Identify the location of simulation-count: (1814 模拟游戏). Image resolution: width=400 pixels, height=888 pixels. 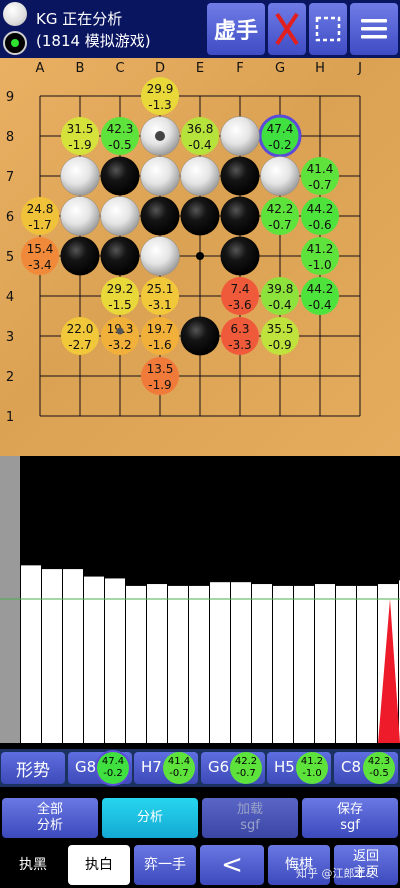
(93, 41).